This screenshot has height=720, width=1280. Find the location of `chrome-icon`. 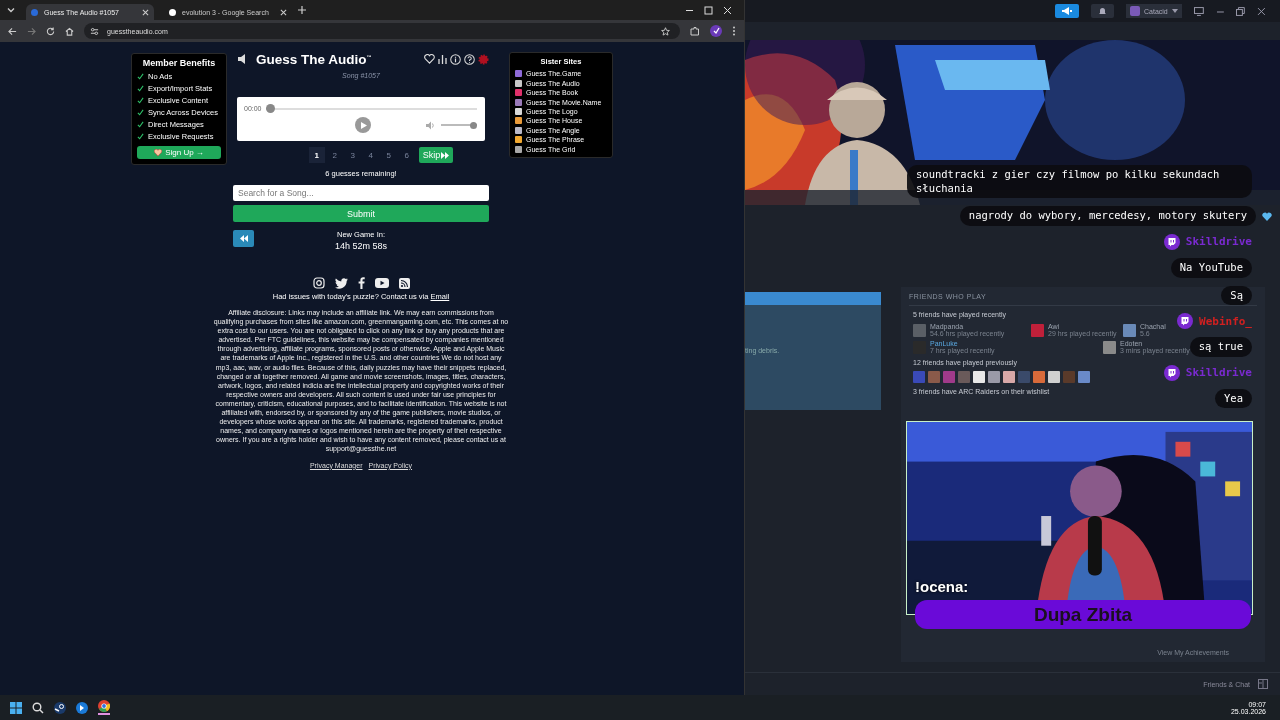

chrome-icon is located at coordinates (104, 707).